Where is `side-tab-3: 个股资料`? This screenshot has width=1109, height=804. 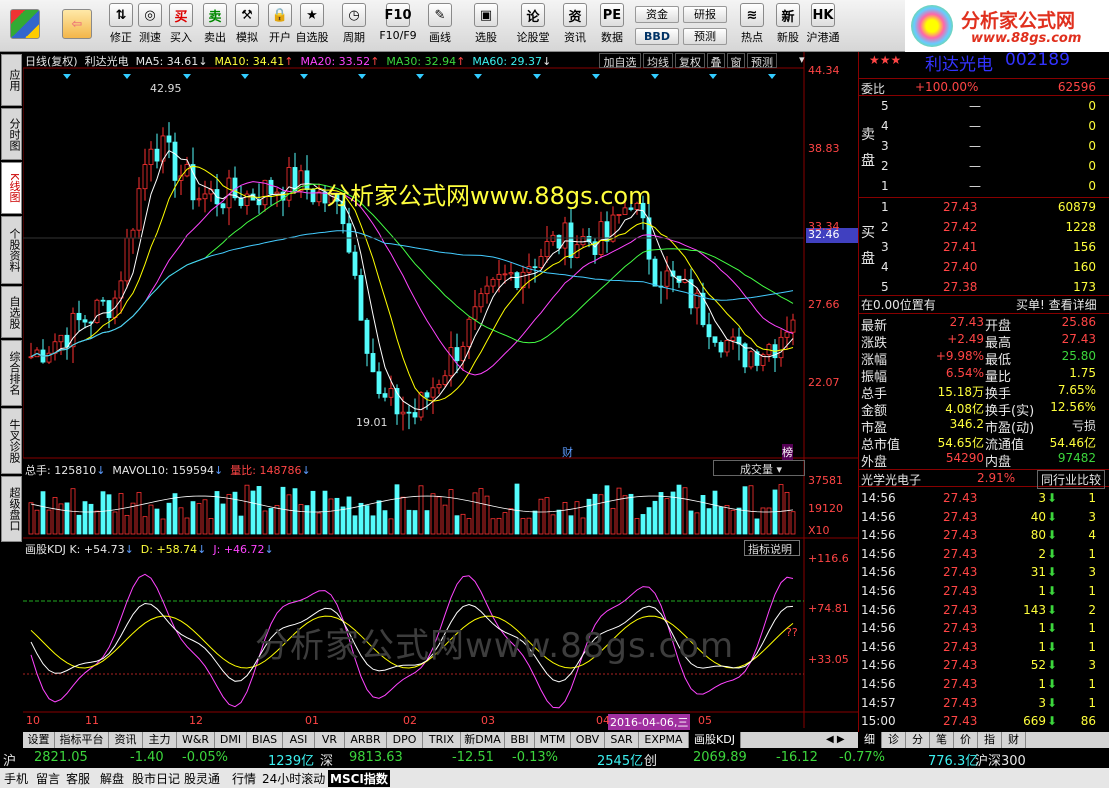 side-tab-3: 个股资料 is located at coordinates (11, 250).